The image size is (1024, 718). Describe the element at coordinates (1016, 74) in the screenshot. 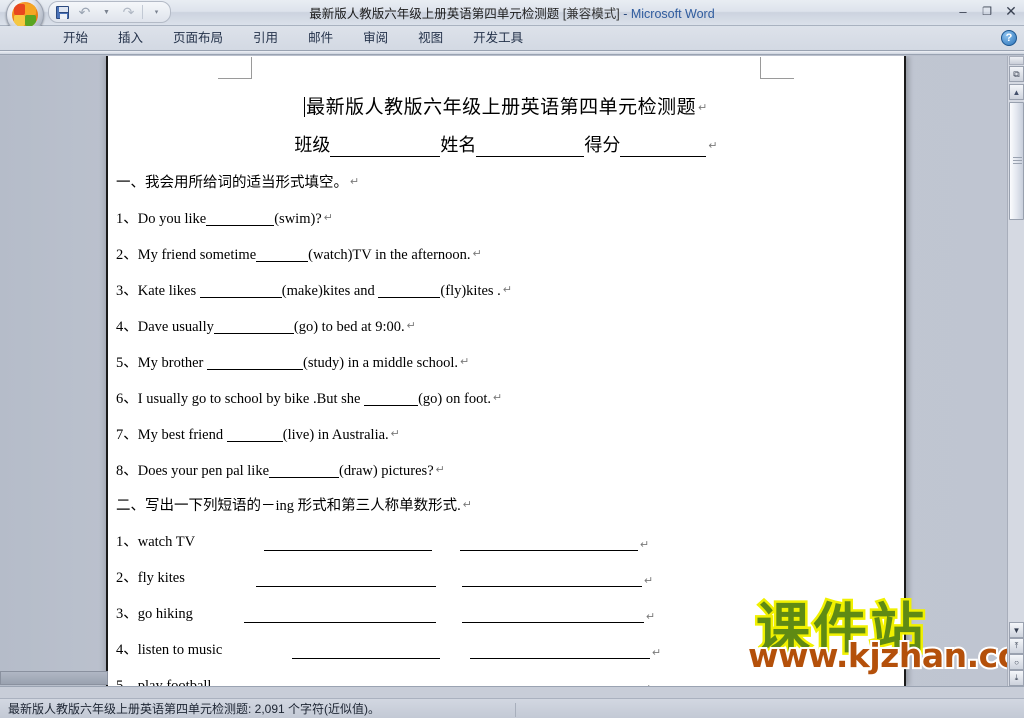

I see `select-browse-object-icon: ⧉` at that location.